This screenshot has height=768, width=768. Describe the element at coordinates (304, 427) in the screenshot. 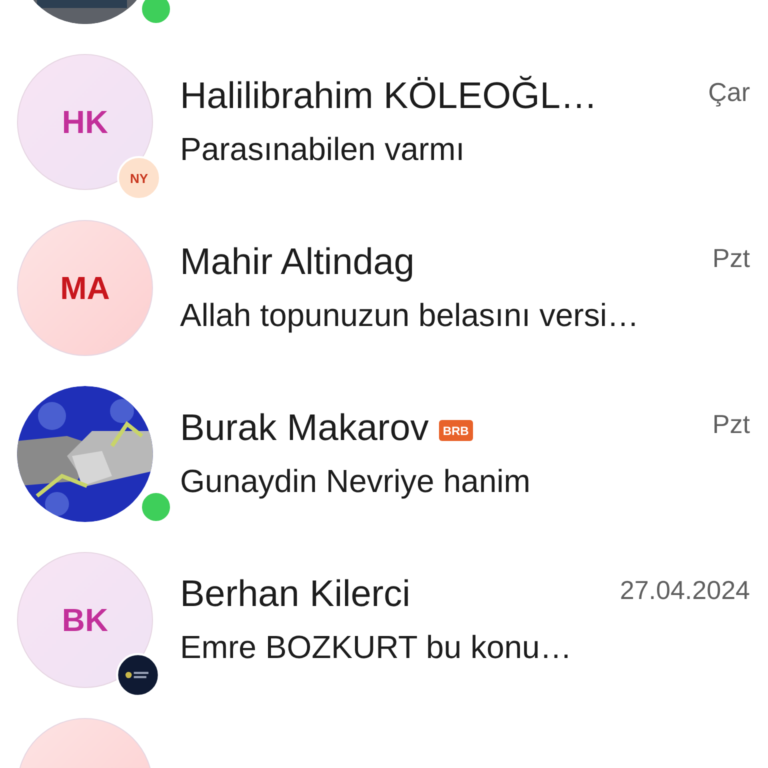

I see `contact-name: Burak Makarov` at that location.